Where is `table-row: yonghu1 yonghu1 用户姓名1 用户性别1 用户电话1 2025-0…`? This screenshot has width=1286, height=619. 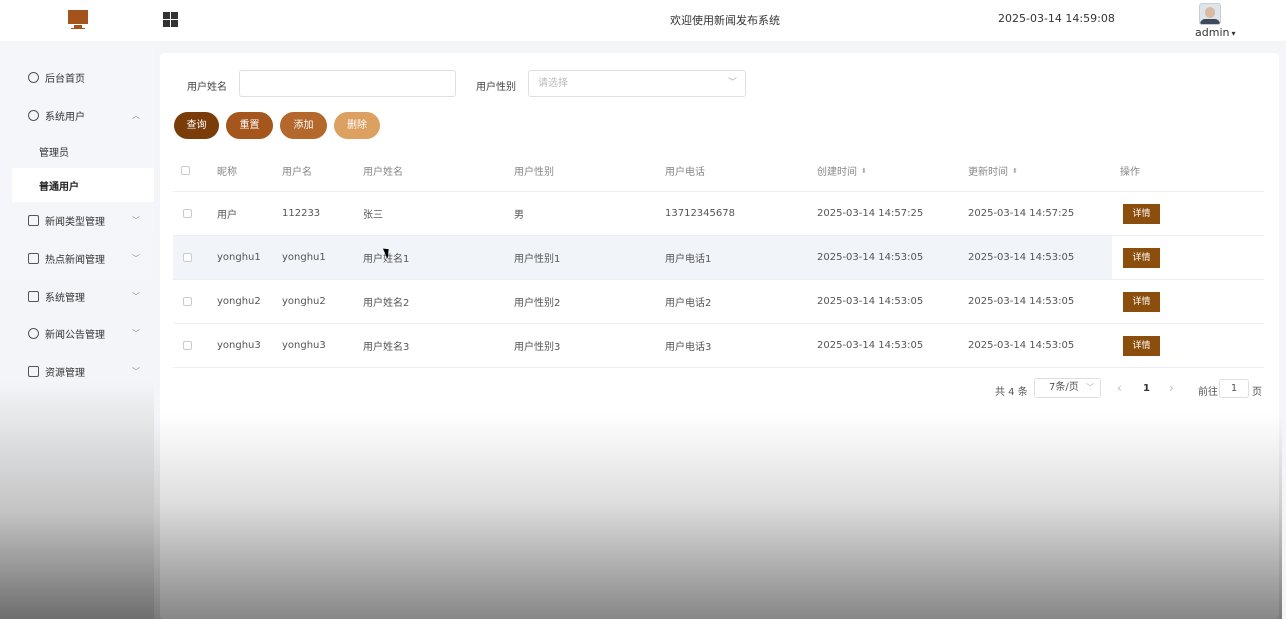 table-row: yonghu1 yonghu1 用户姓名1 用户性别1 用户电话1 2025-0… is located at coordinates (718, 258).